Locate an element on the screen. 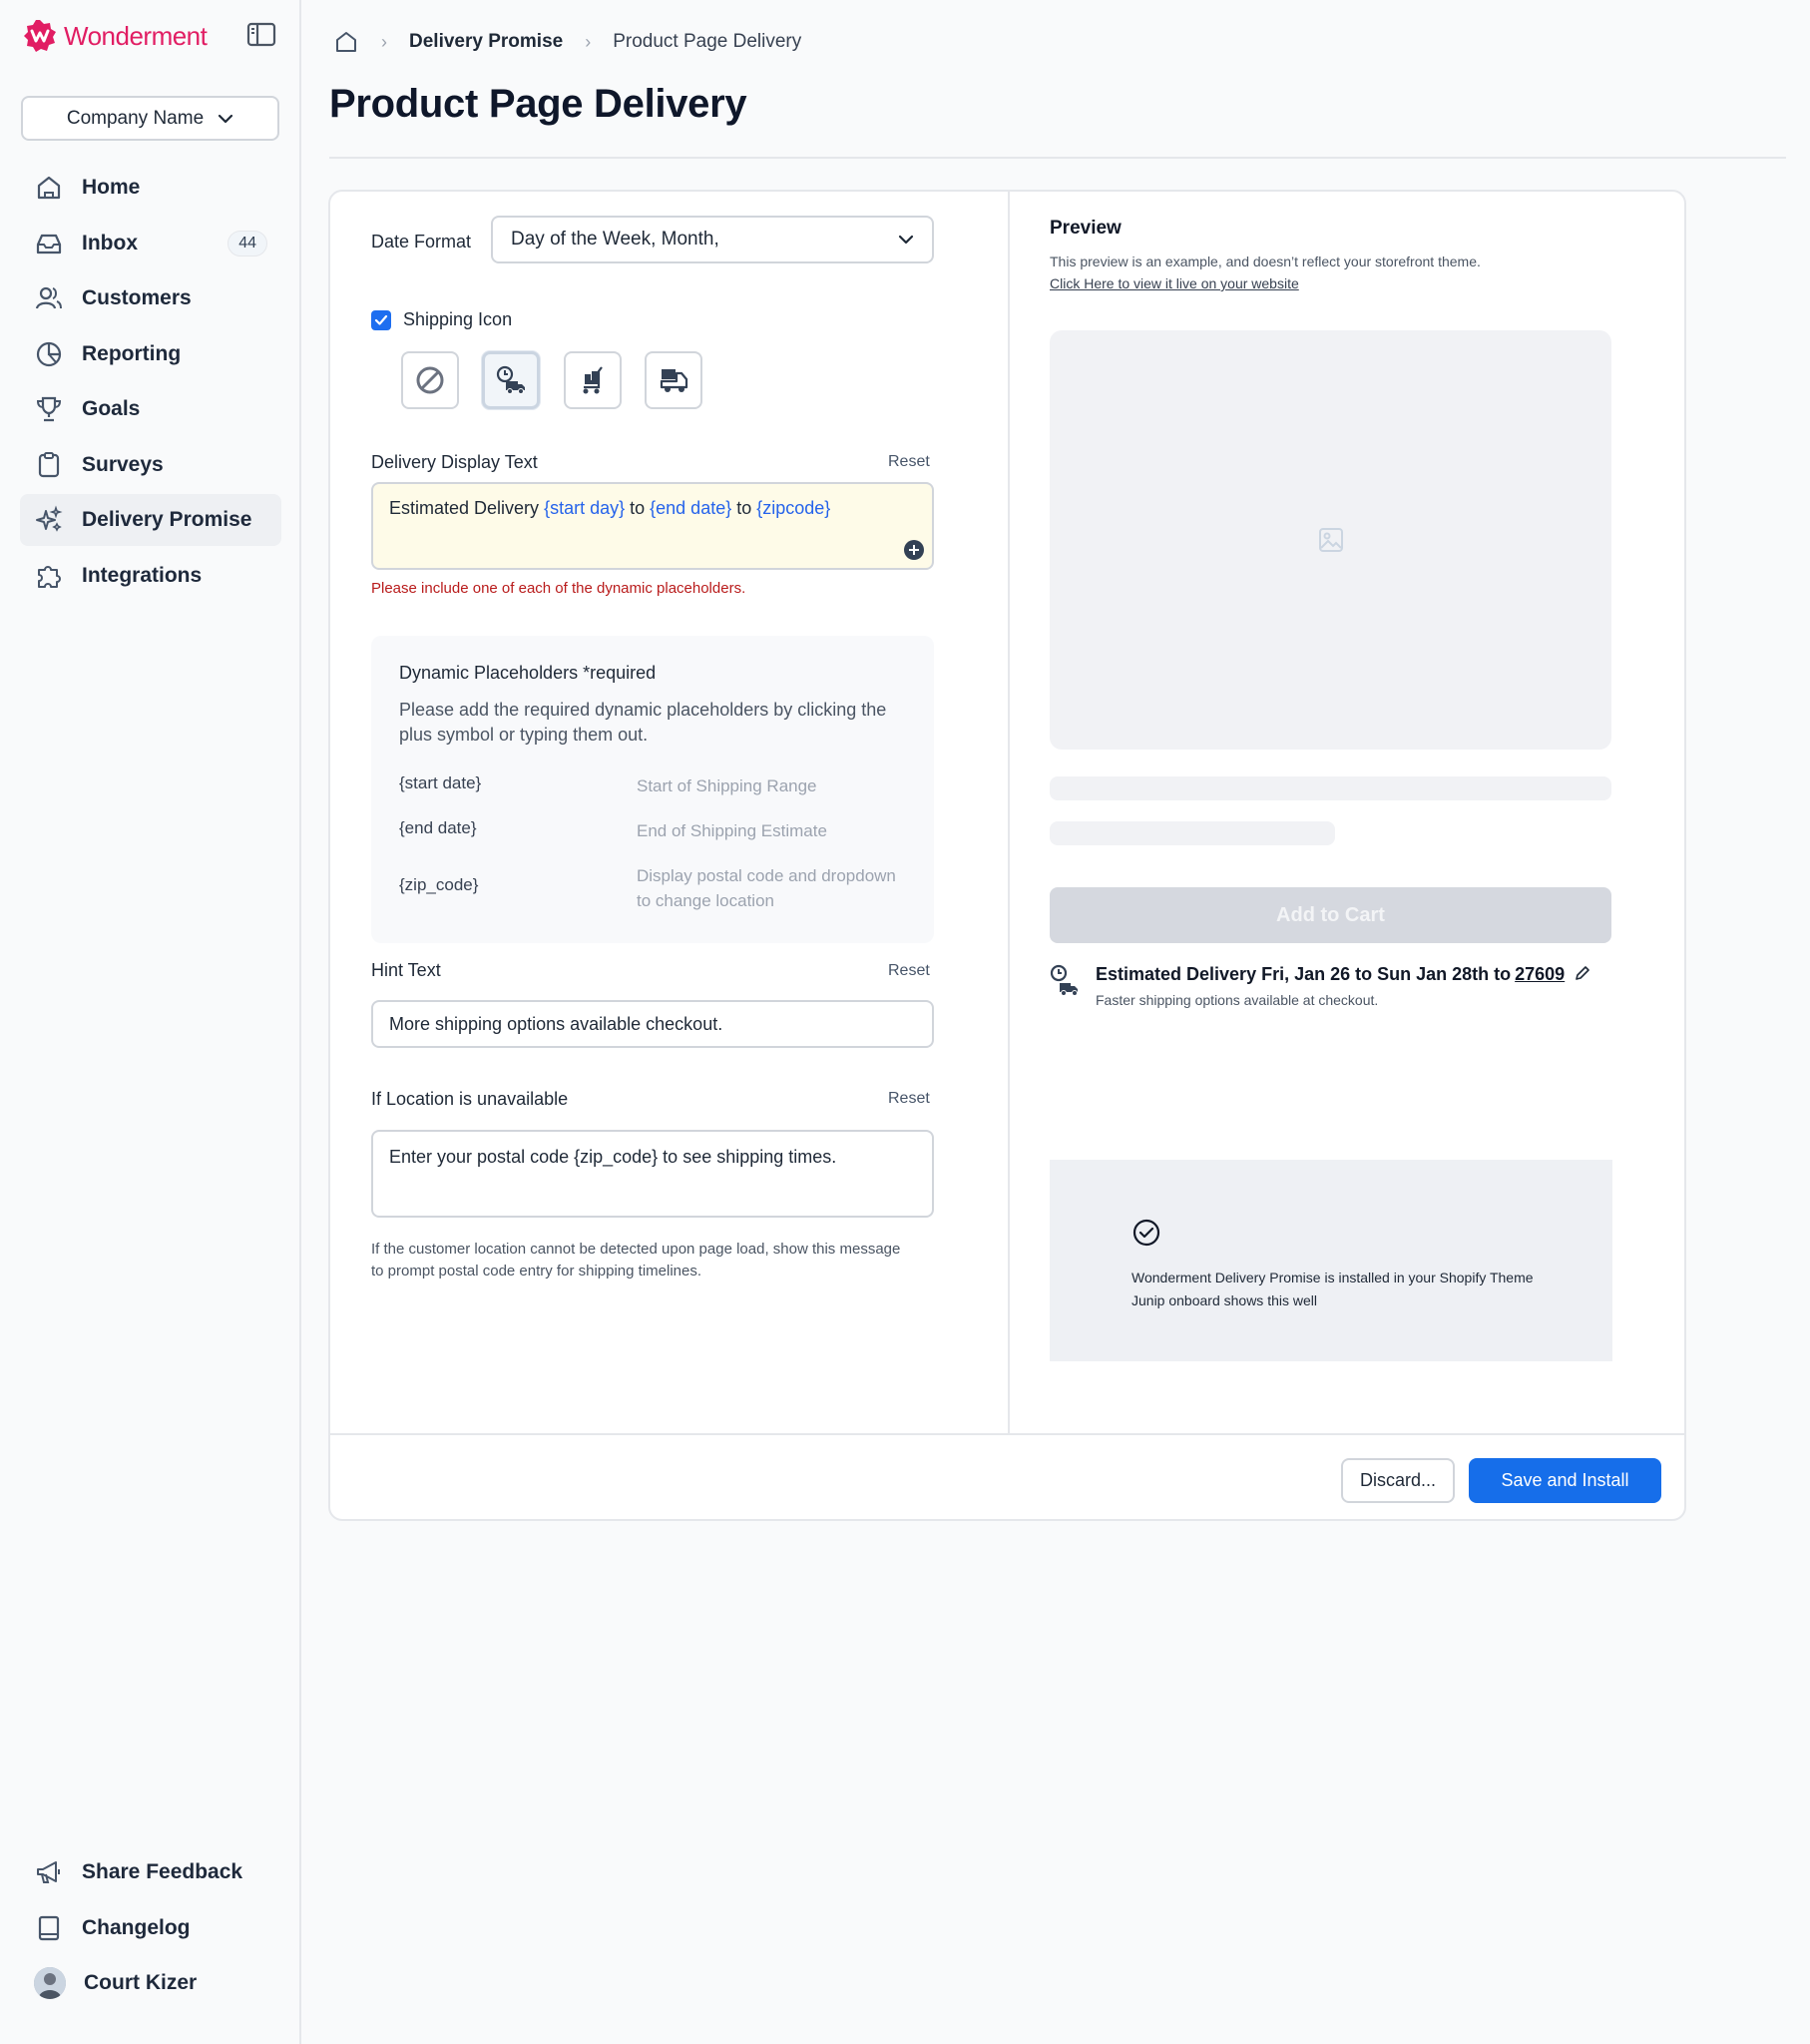 This screenshot has height=2044, width=1810. add-to-cart-label: Add to Cart is located at coordinates (1331, 914).